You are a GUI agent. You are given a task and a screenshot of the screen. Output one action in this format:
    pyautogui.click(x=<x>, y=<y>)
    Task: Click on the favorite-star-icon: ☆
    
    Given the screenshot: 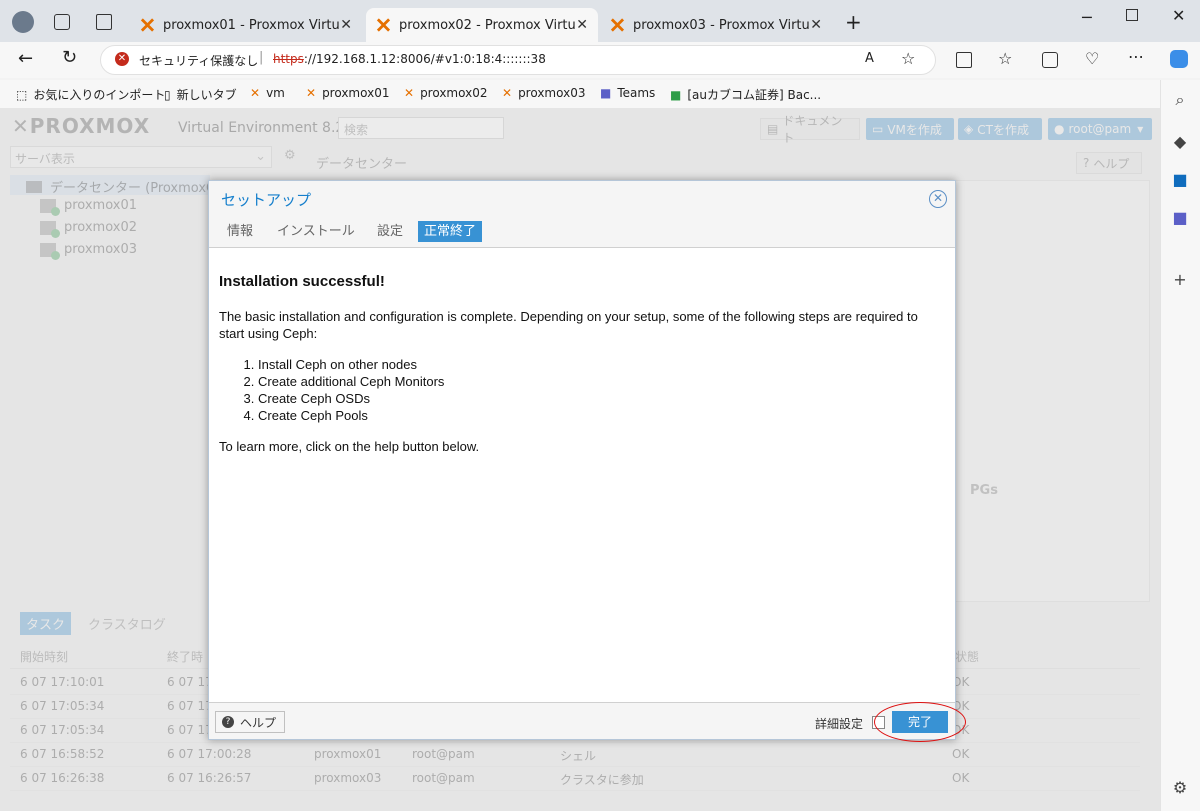 What is the action you would take?
    pyautogui.click(x=908, y=58)
    